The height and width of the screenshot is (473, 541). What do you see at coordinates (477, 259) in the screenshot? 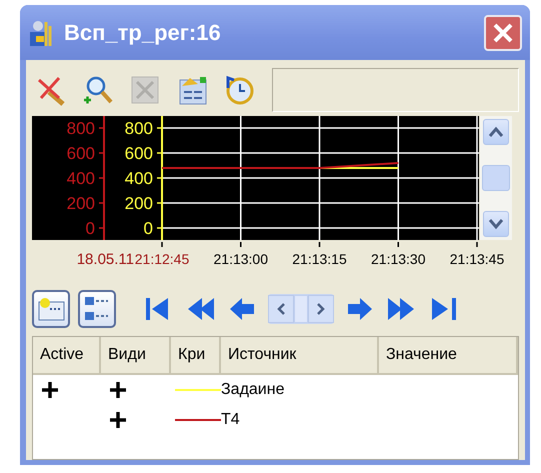
I see `time-label: 21:13:45` at bounding box center [477, 259].